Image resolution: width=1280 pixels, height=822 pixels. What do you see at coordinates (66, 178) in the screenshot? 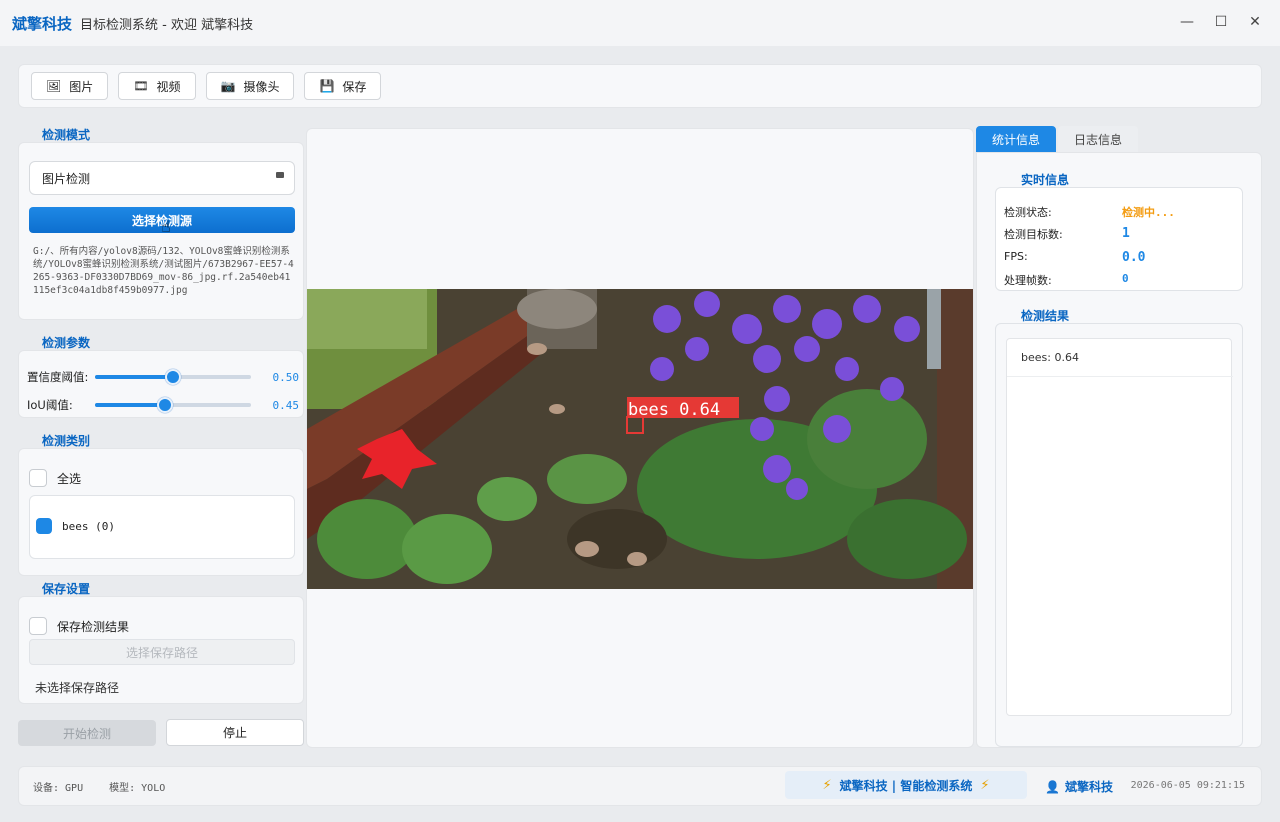
I see `mode-select-value: 图片检测` at bounding box center [66, 178].